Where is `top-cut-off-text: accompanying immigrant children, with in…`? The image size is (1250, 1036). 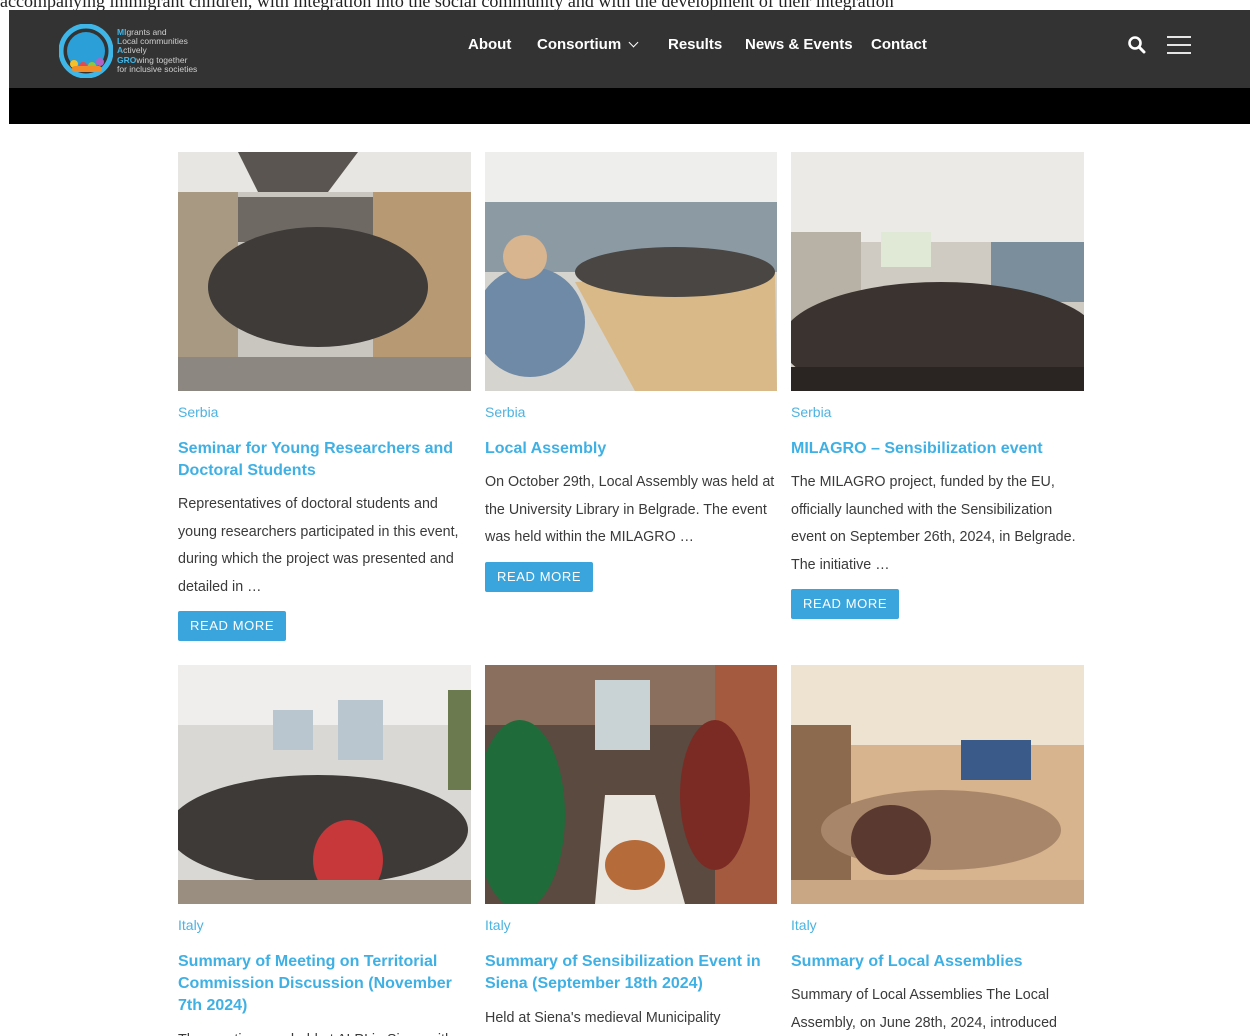 top-cut-off-text: accompanying immigrant children, with in… is located at coordinates (625, 5).